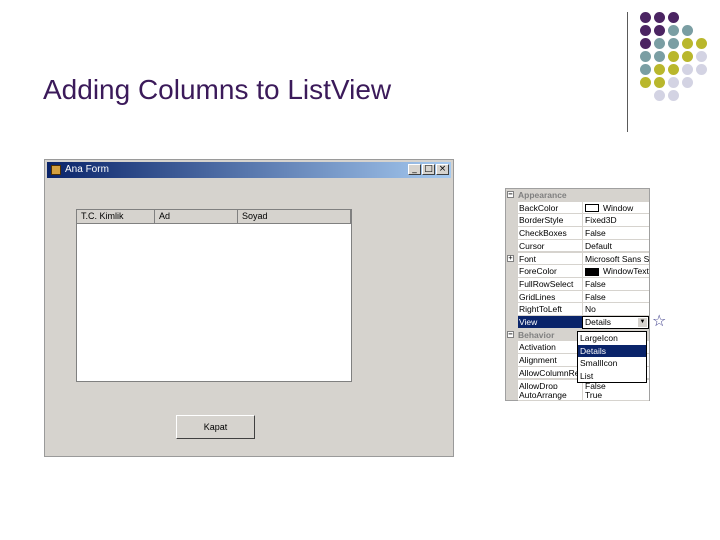  I want to click on property-row-view: View Details ▼, so click(577, 322).